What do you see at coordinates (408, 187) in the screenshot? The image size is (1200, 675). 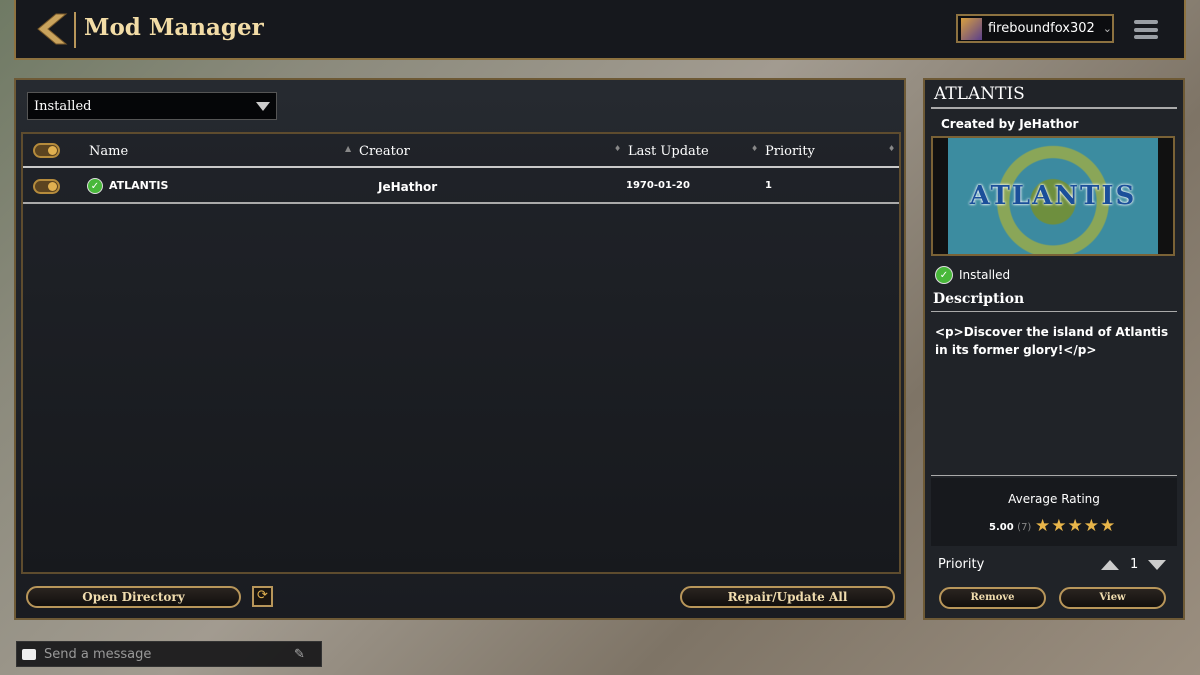 I see `mod-creator: JeHathor` at bounding box center [408, 187].